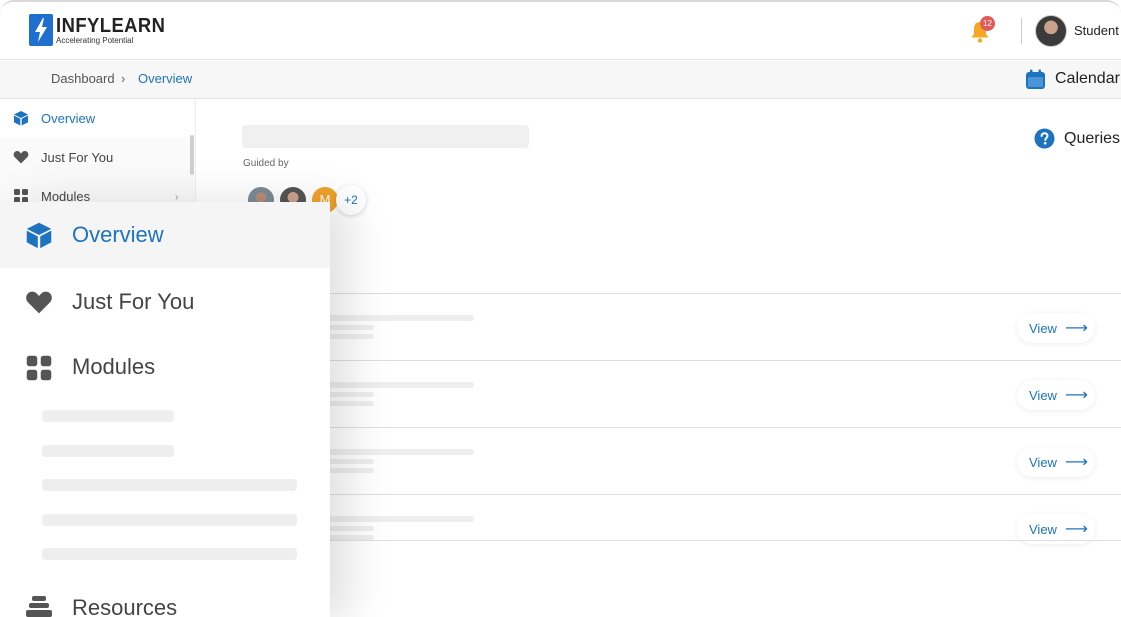 The width and height of the screenshot is (1121, 617). I want to click on zoom-sidebar-item-resources: Resources, so click(165, 596).